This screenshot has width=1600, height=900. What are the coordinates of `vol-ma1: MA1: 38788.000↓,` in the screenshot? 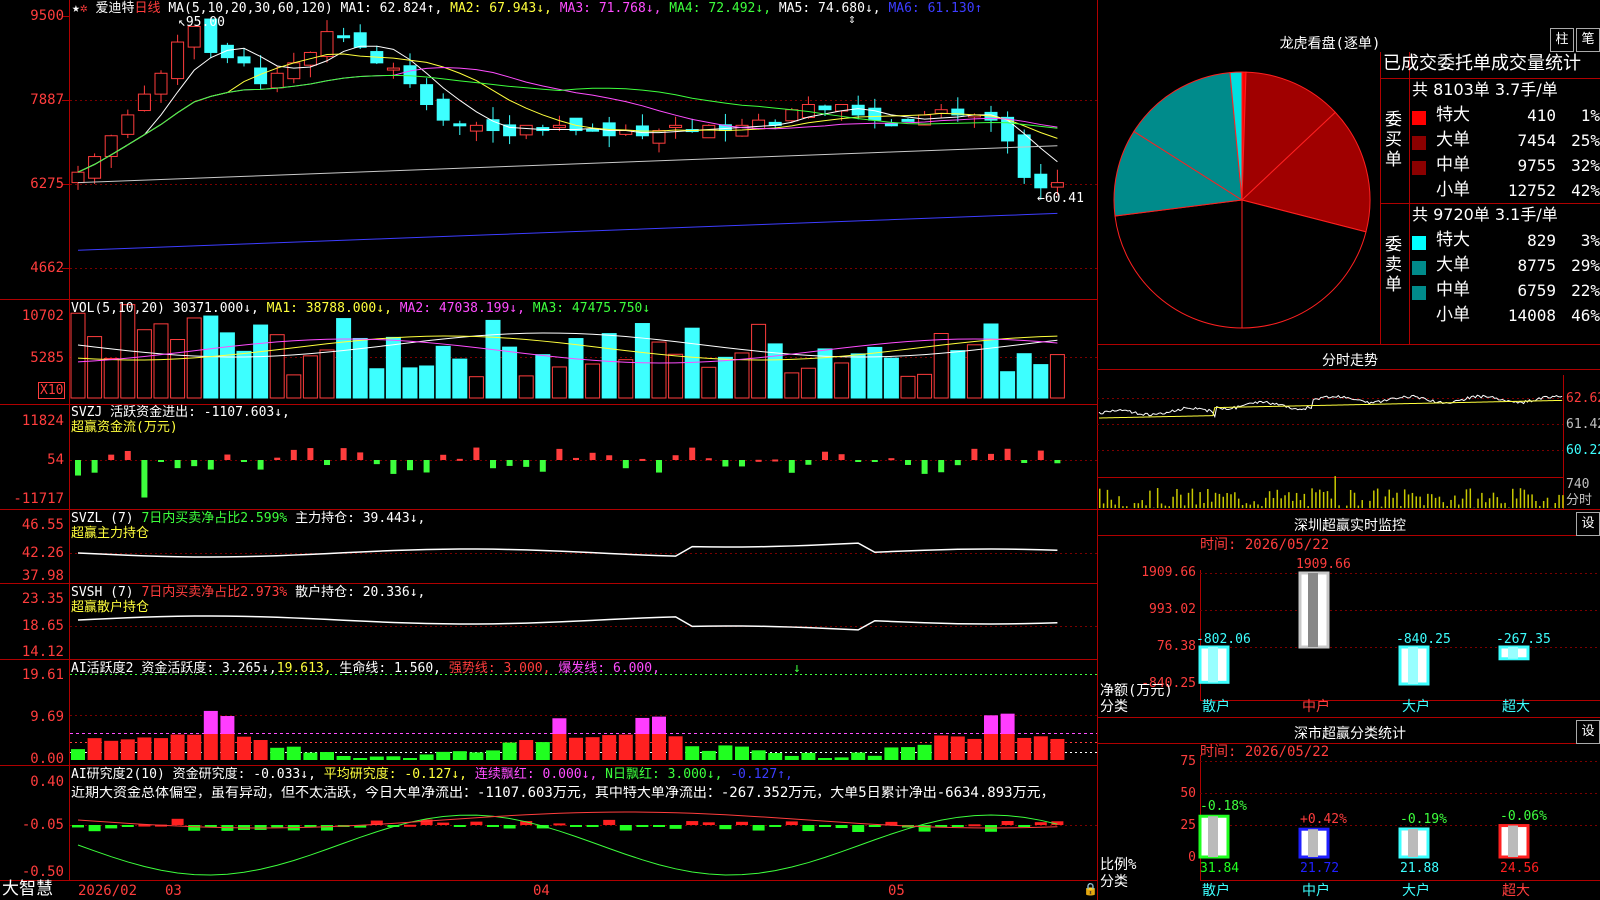 It's located at (329, 308).